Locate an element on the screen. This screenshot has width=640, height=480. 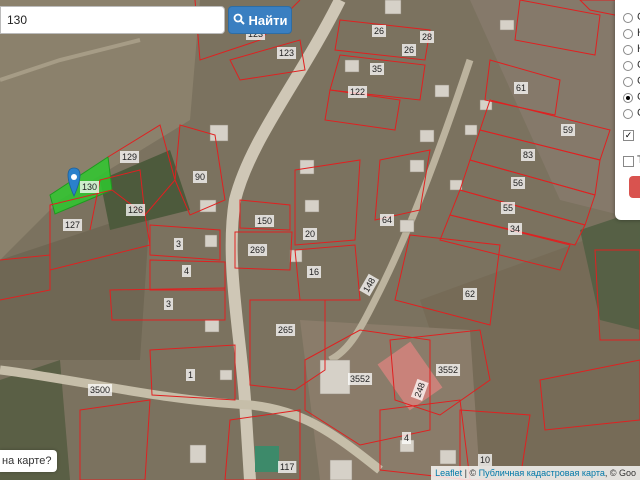
search-button: Найти is located at coordinates (260, 20).